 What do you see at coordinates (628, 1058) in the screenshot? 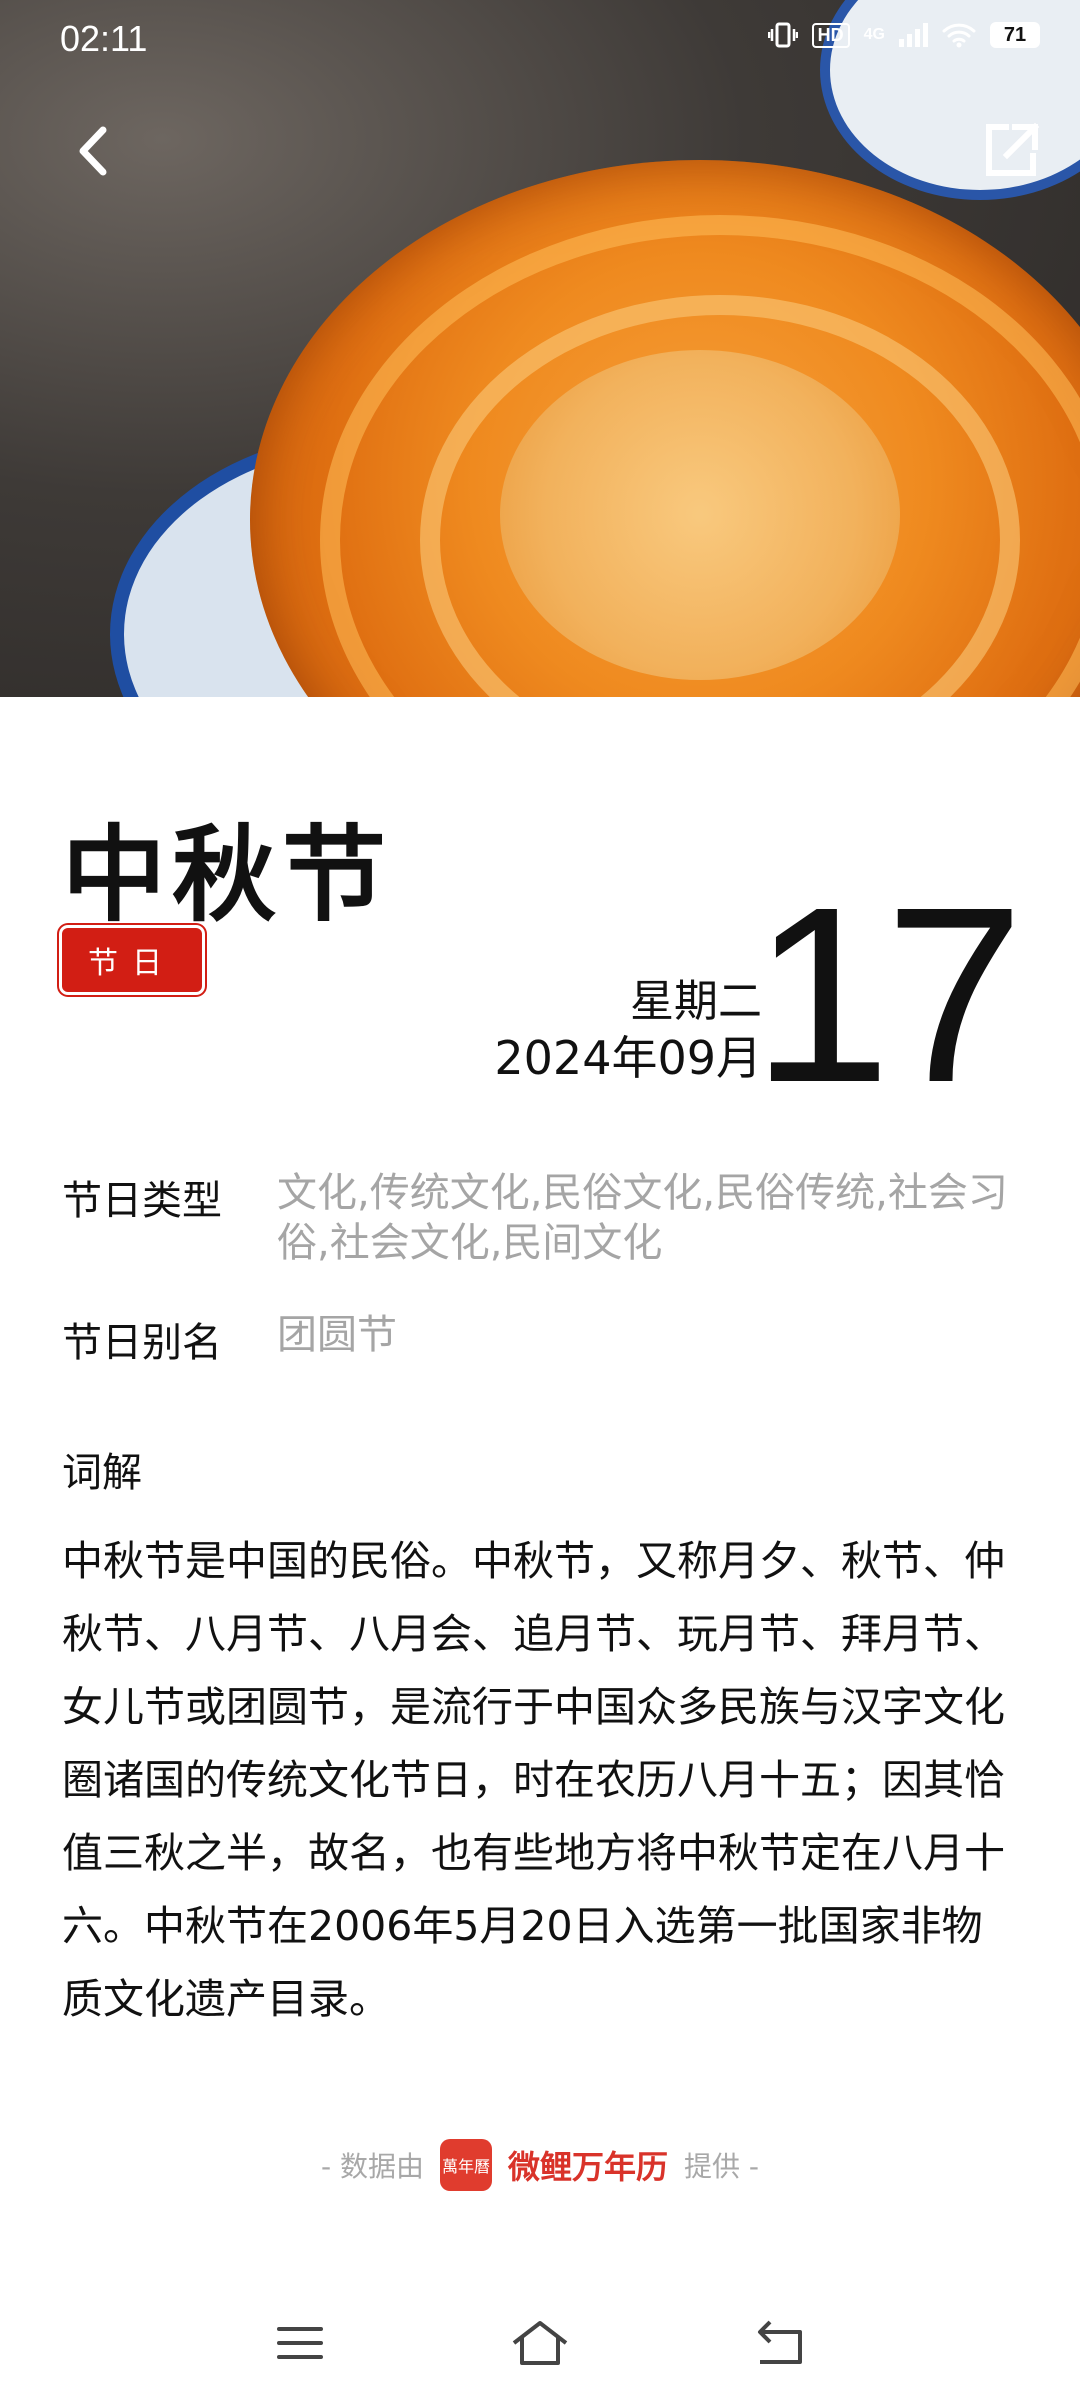
I see `year-month-text: 2024年09月` at bounding box center [628, 1058].